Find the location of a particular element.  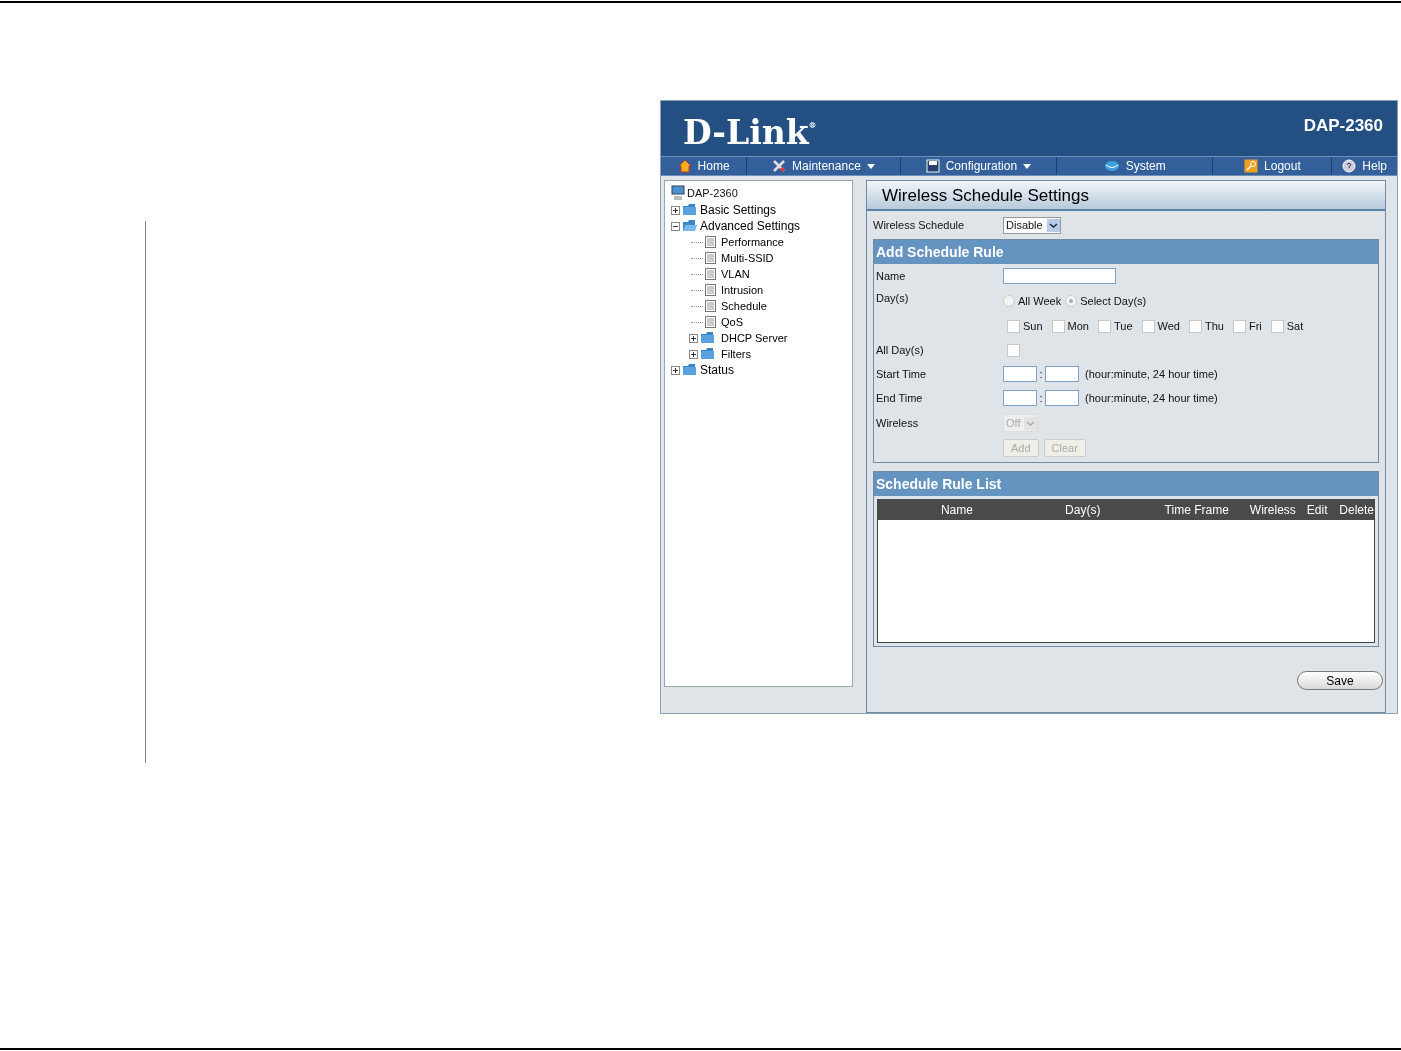

day-label: Sun is located at coordinates (1033, 326).